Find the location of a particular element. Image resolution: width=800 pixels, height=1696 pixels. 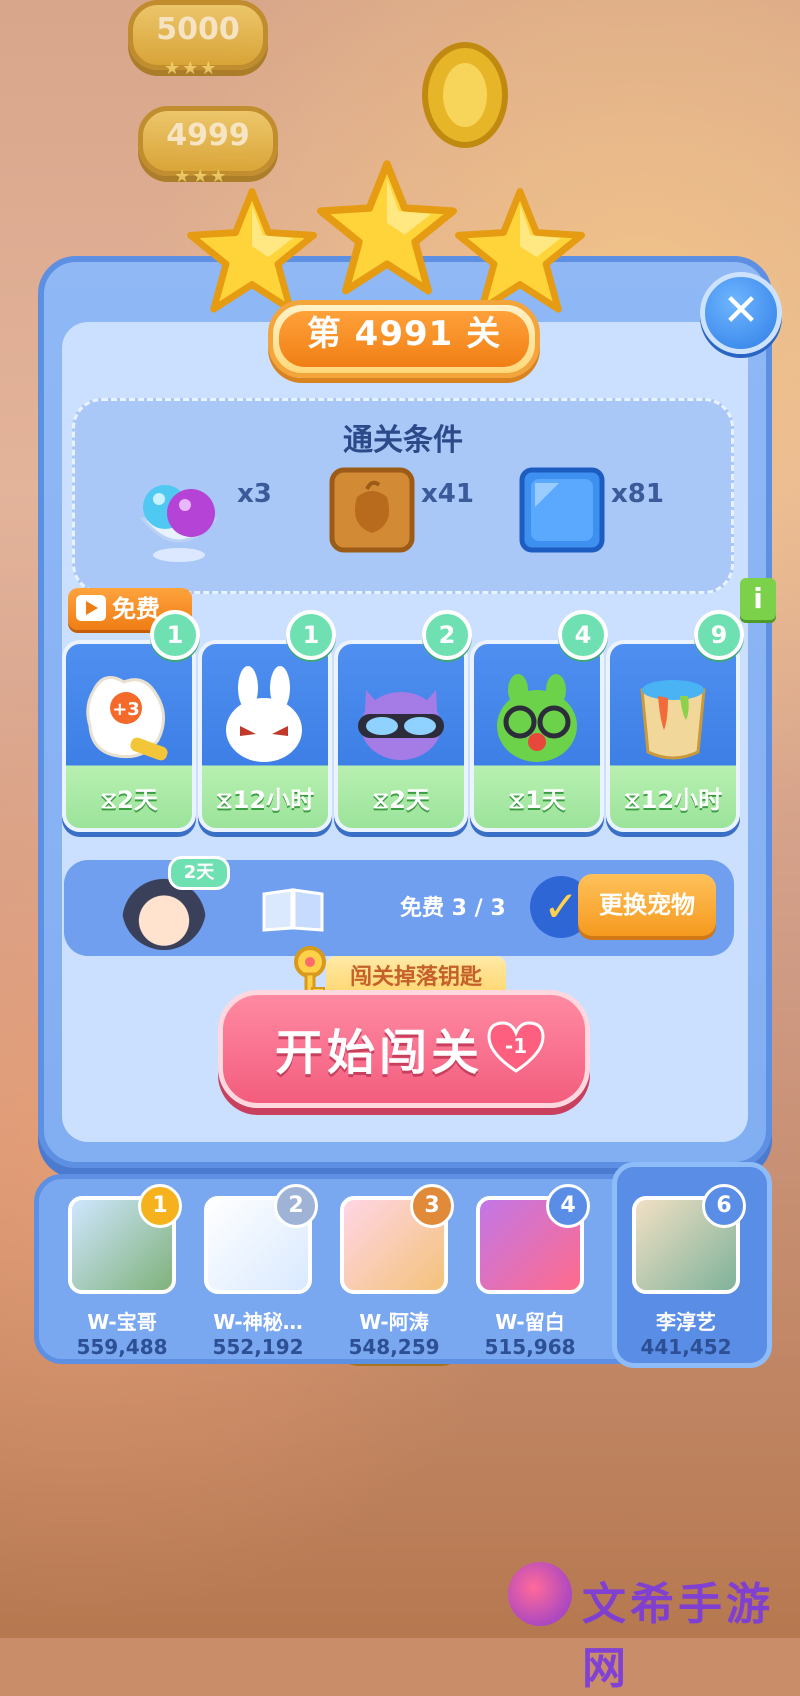

rank-avatar: 1 is located at coordinates (125, 1239).